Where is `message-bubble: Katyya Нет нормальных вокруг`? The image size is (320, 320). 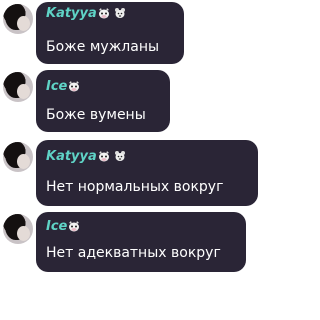 message-bubble: Katyya Нет нормальных вокруг is located at coordinates (147, 173).